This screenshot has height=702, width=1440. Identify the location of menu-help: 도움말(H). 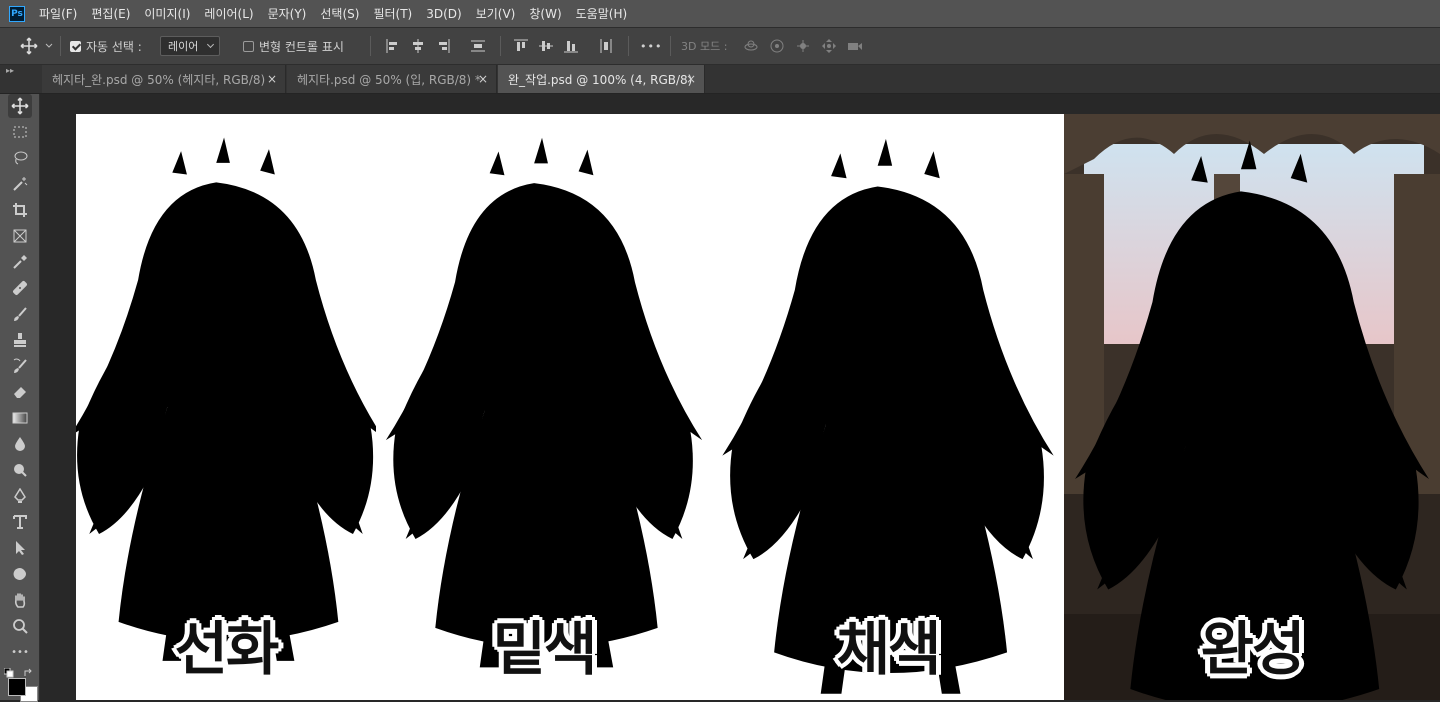
(602, 13).